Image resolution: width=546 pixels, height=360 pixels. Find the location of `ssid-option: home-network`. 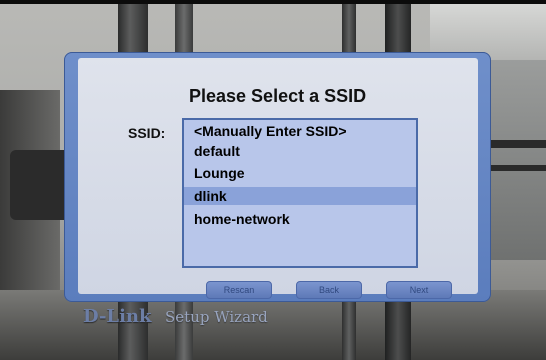

ssid-option: home-network is located at coordinates (300, 219).